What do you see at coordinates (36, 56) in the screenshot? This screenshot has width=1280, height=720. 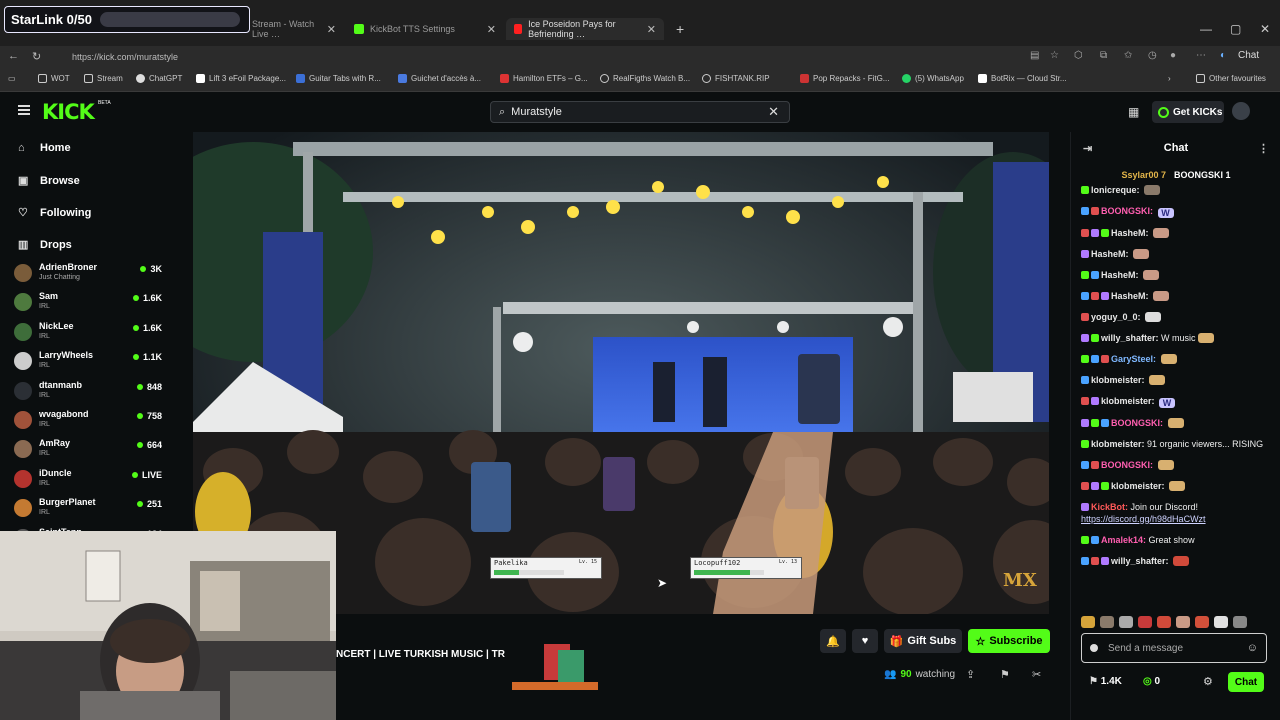 I see `refresh-icon: ↻` at bounding box center [36, 56].